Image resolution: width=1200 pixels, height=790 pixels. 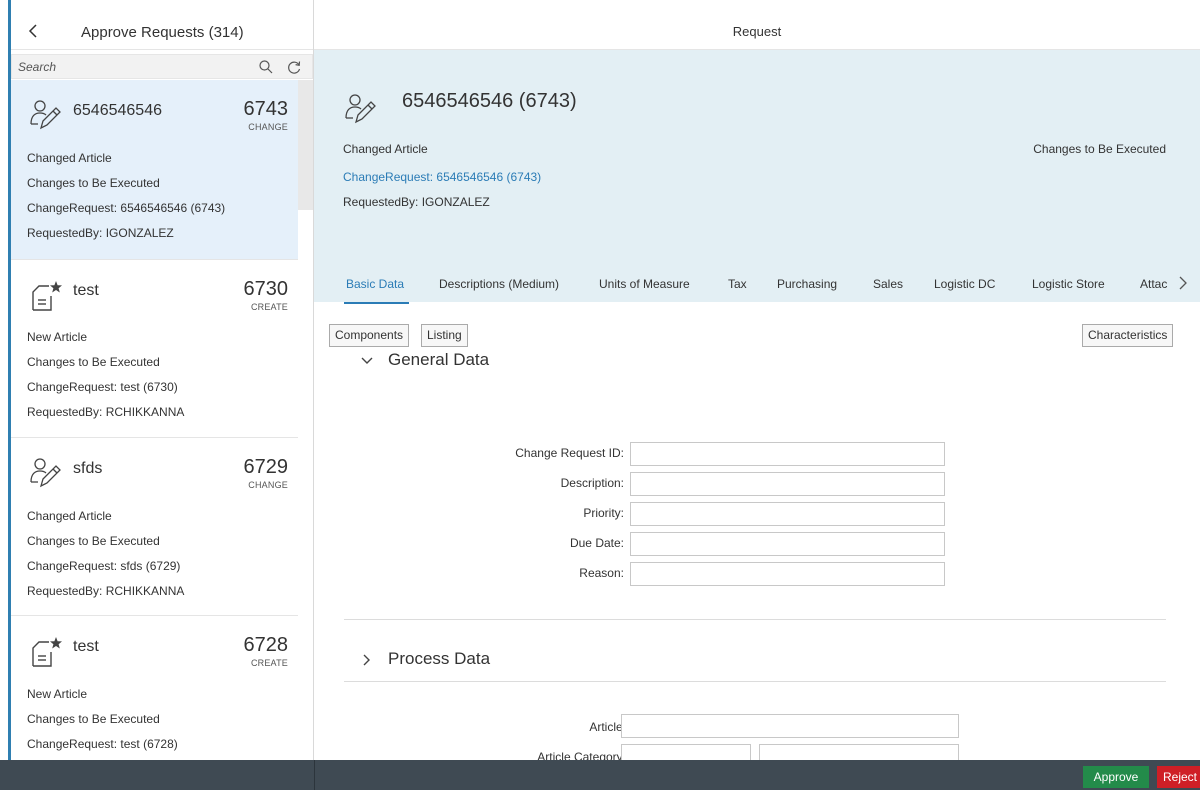 What do you see at coordinates (102, 387) in the screenshot?
I see `list-item-attribute: ChangeRequest: test (6730)` at bounding box center [102, 387].